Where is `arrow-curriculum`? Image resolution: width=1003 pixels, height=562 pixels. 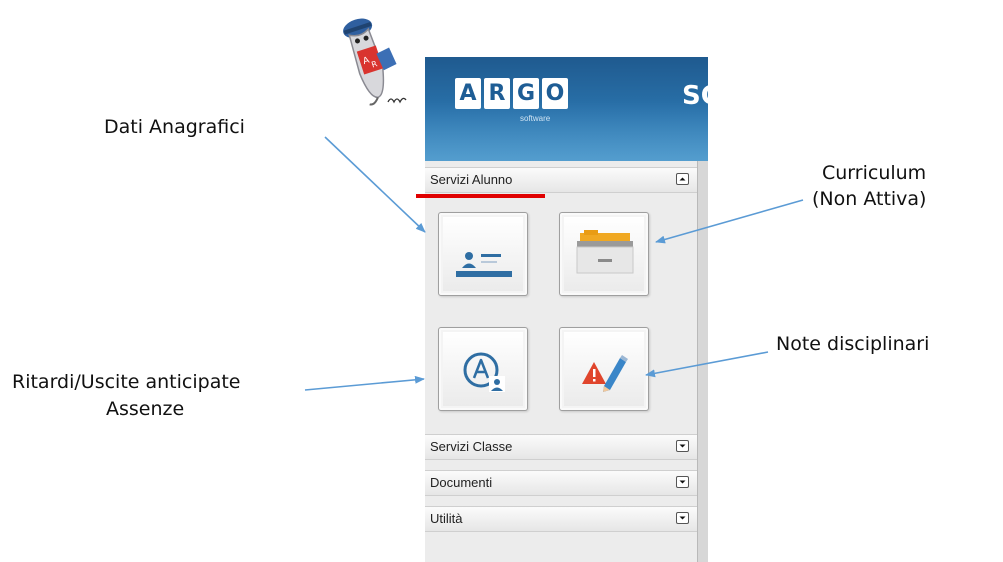 arrow-curriculum is located at coordinates (729, 221).